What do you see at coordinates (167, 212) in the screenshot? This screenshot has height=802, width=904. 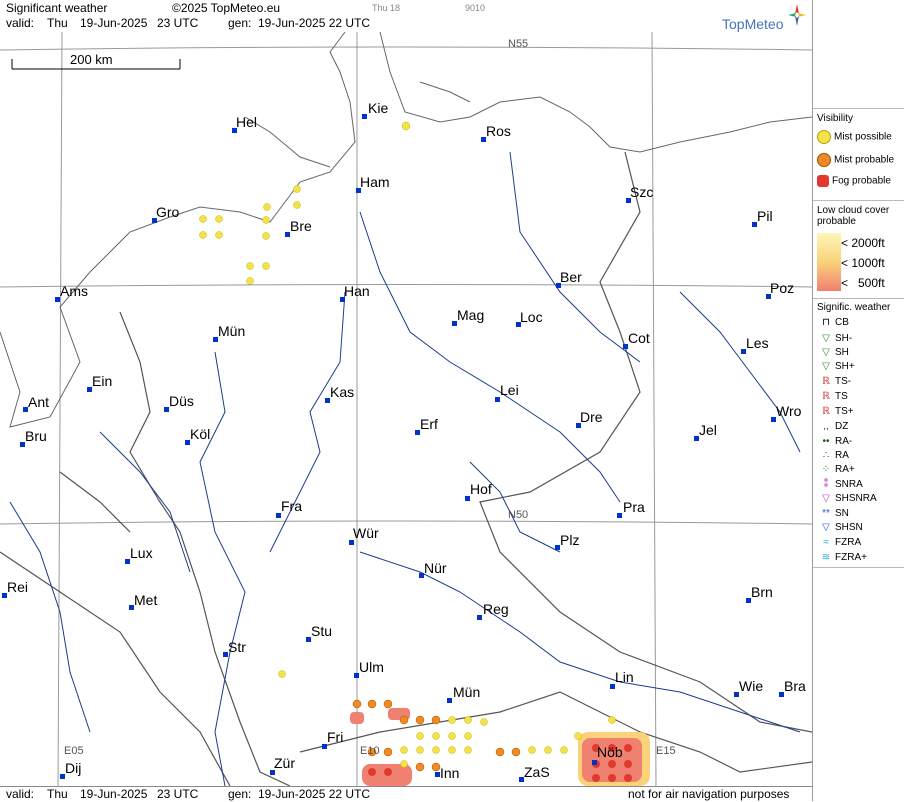 I see `city-label: Gro` at bounding box center [167, 212].